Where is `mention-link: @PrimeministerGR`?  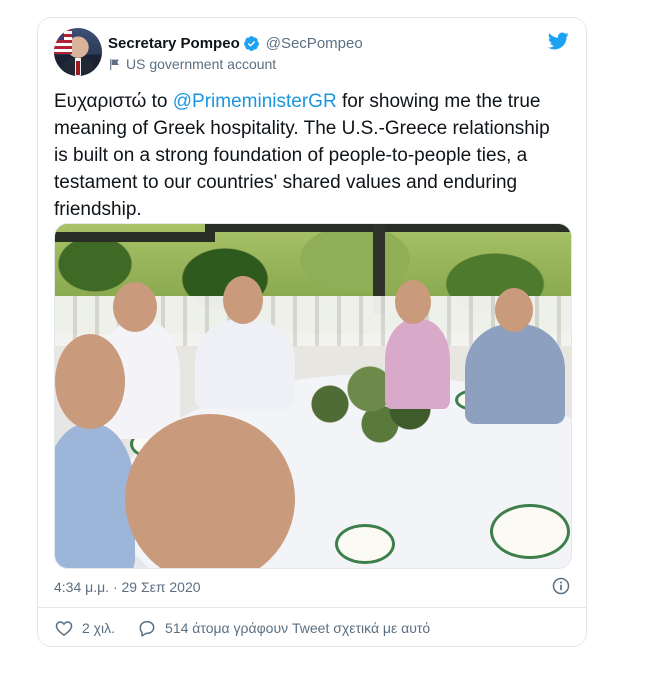 mention-link: @PrimeministerGR is located at coordinates (255, 101).